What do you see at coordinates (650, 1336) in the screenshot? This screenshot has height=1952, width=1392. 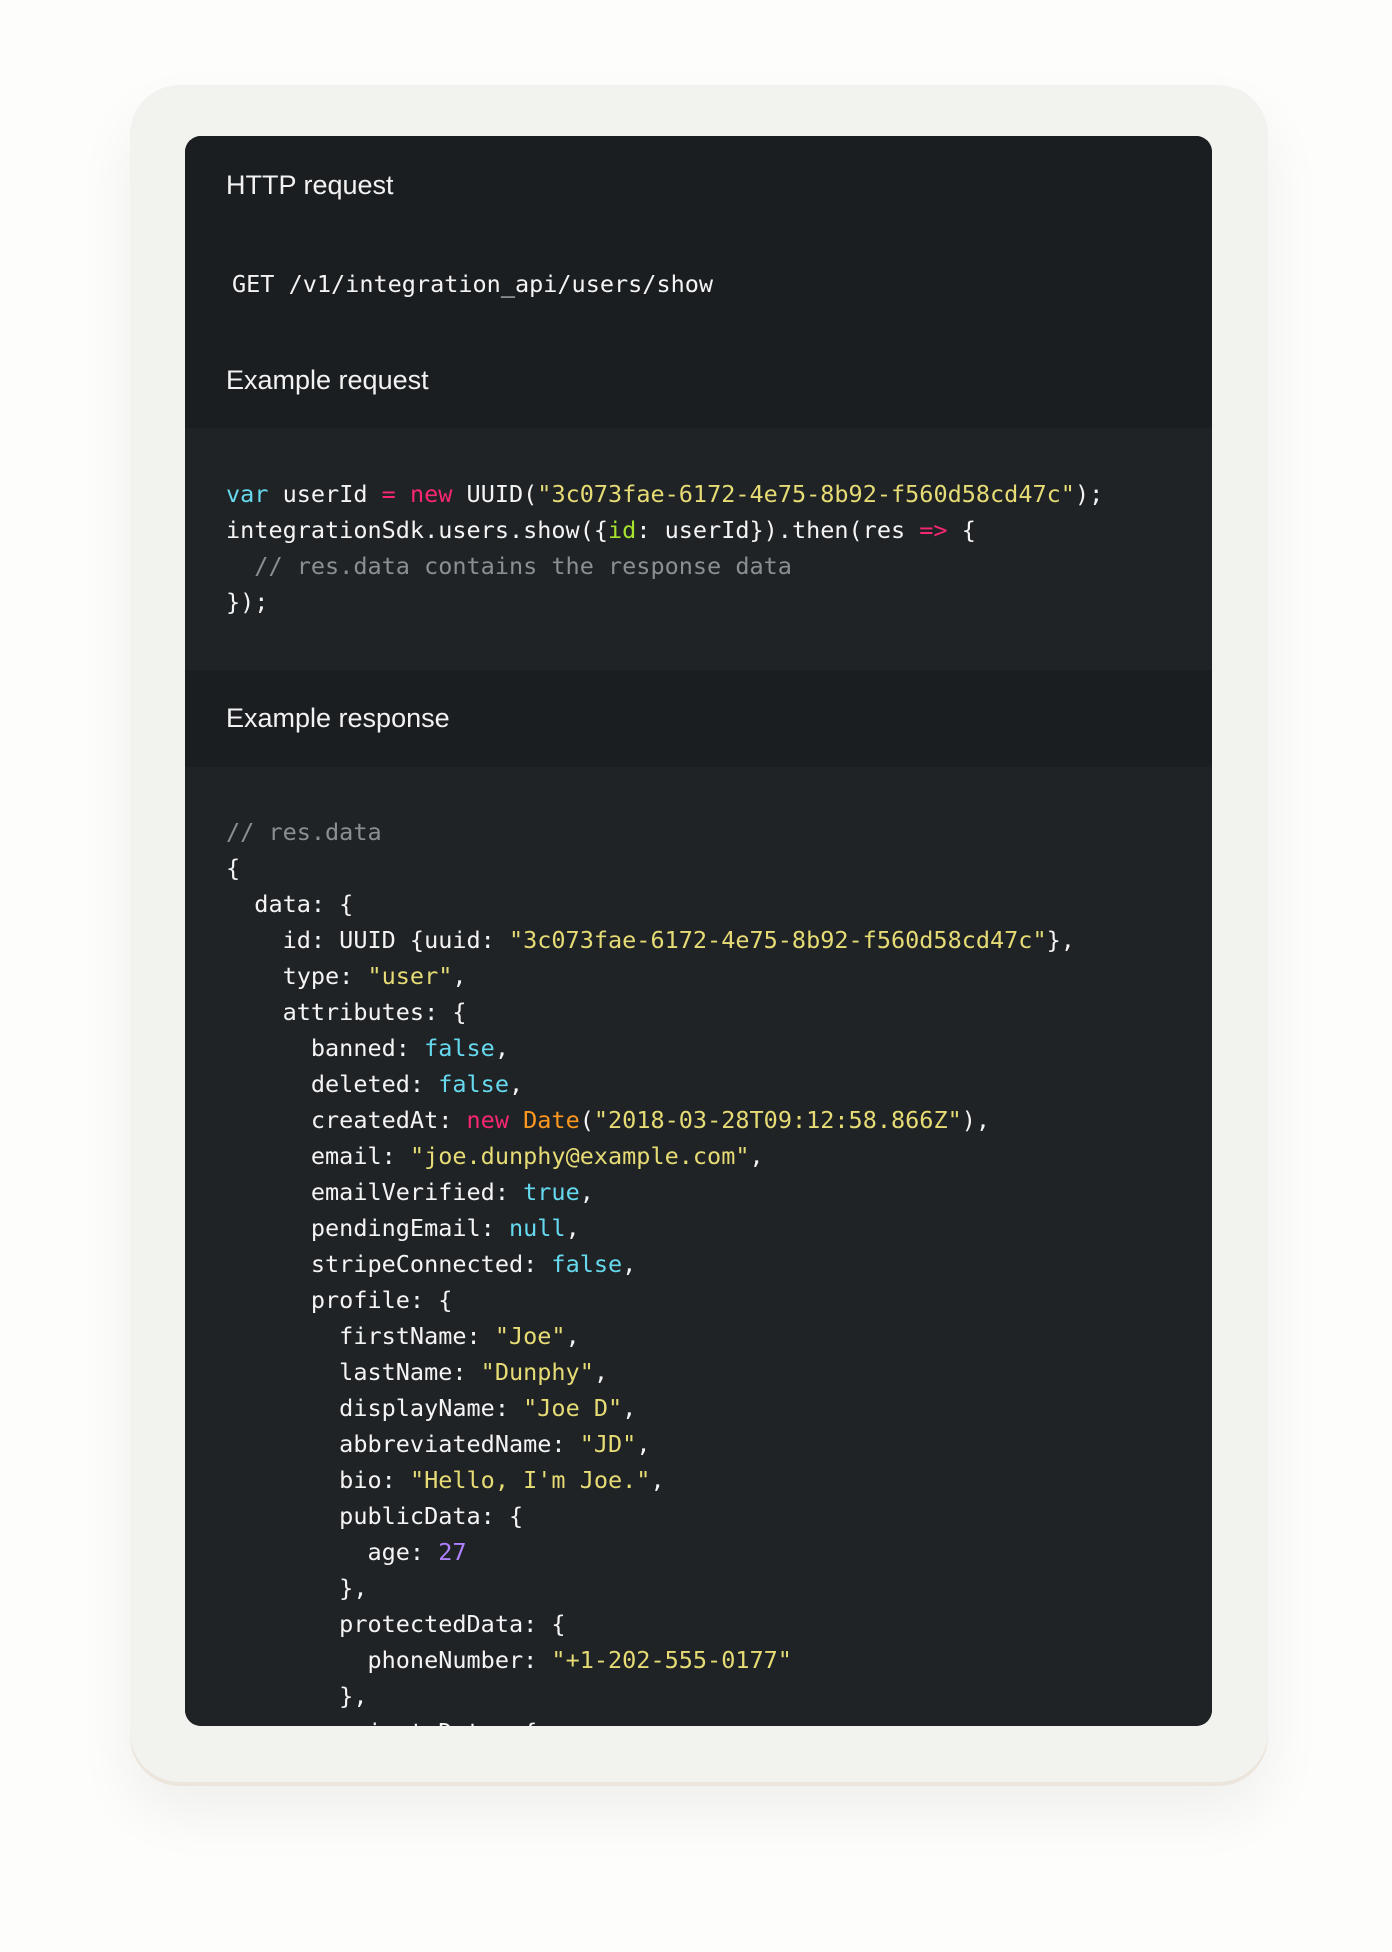 I see `code-line: firstName: "Joe",` at bounding box center [650, 1336].